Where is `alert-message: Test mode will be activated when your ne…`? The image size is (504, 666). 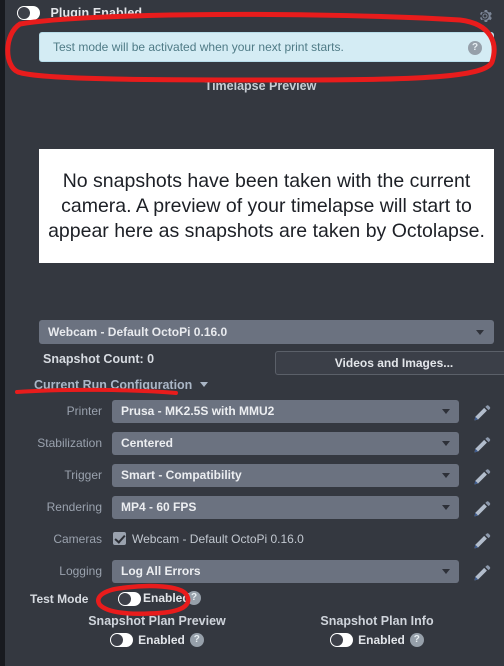
alert-message: Test mode will be activated when your ne… is located at coordinates (198, 47).